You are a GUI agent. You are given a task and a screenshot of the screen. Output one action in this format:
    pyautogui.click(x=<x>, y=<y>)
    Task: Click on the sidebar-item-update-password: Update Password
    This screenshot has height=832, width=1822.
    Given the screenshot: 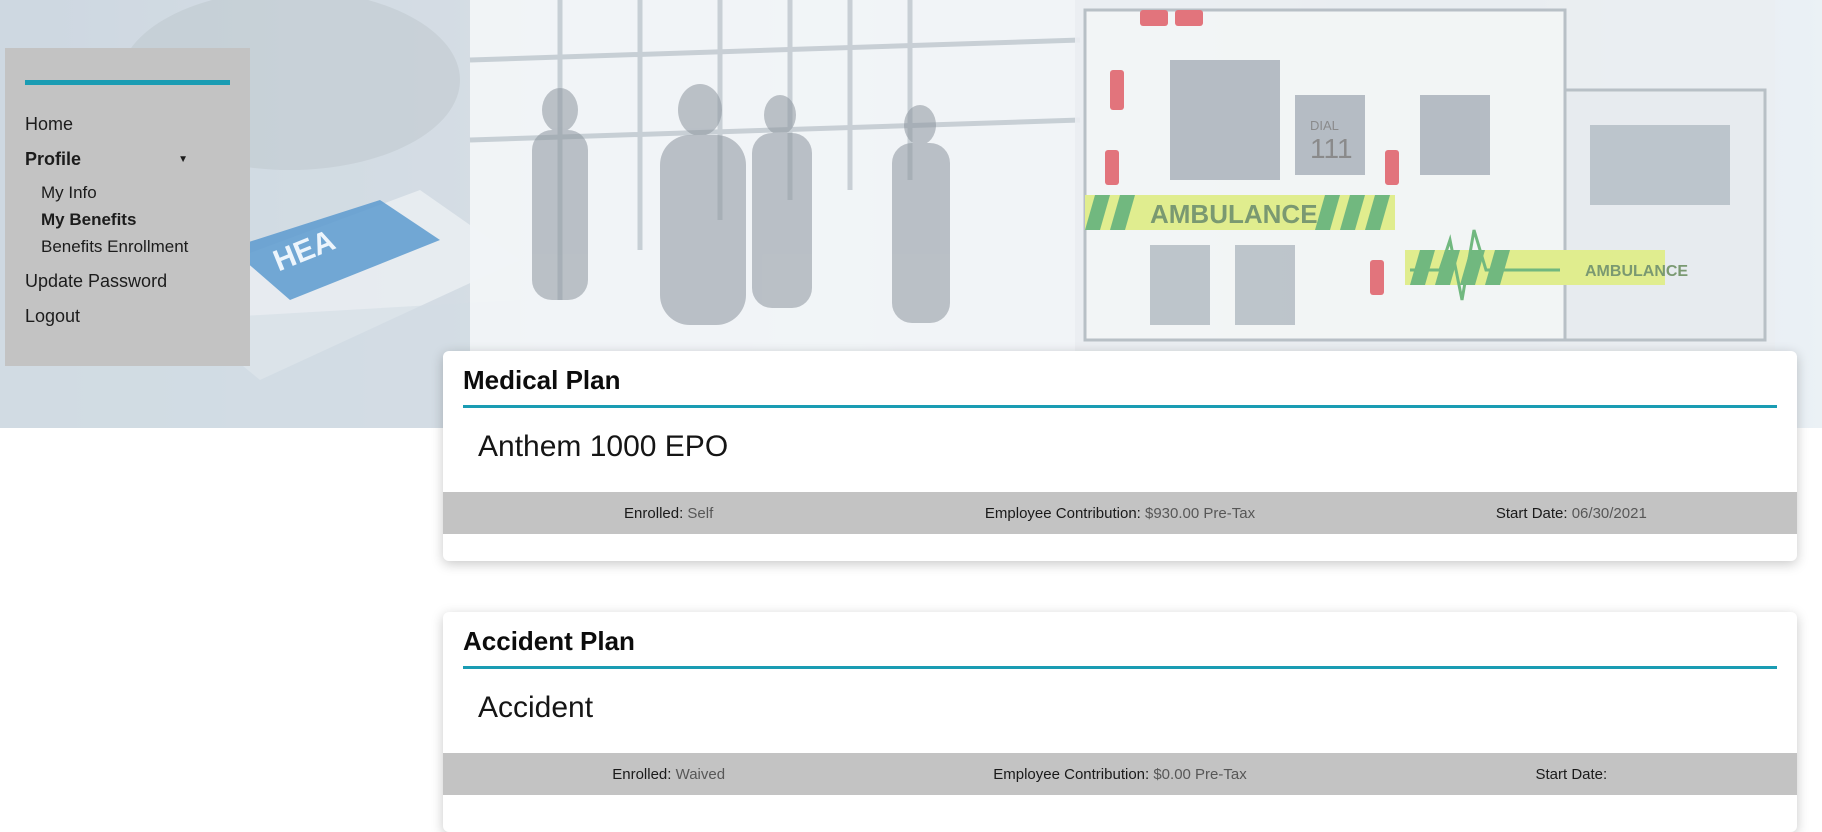 What is the action you would take?
    pyautogui.click(x=127, y=281)
    